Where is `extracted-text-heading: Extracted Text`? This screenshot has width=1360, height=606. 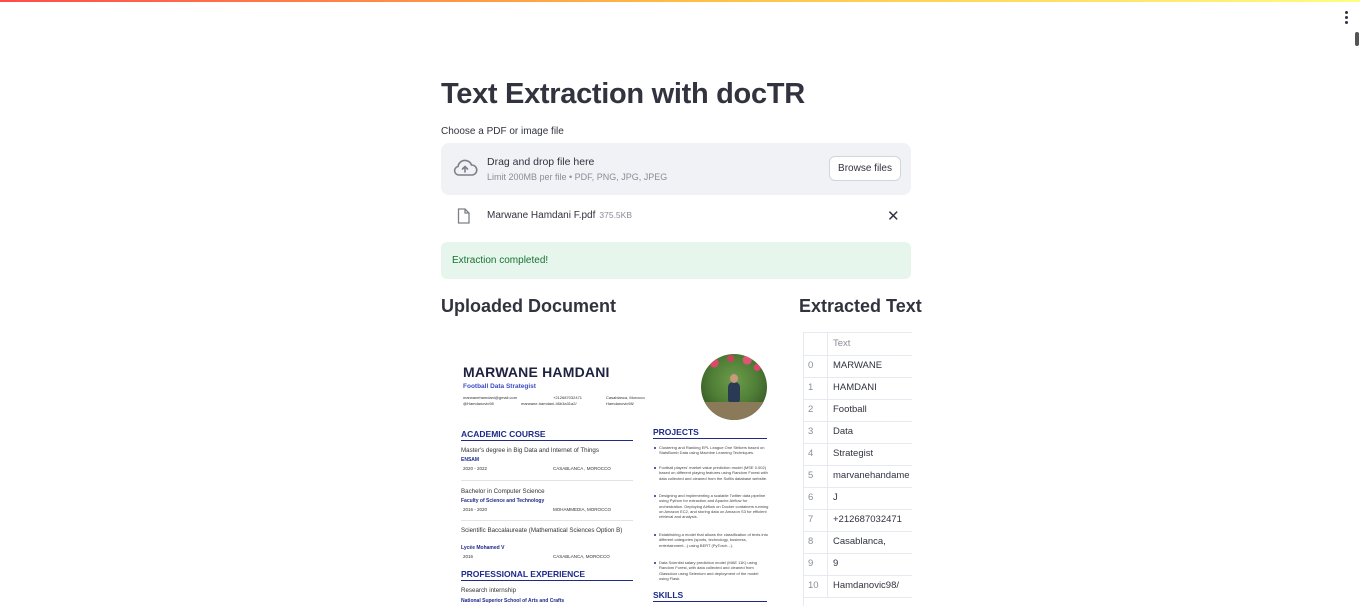
extracted-text-heading: Extracted Text is located at coordinates (860, 306).